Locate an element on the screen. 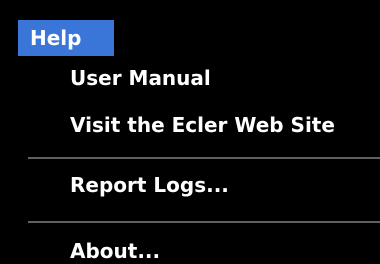  help-menu-title: Help is located at coordinates (66, 38).